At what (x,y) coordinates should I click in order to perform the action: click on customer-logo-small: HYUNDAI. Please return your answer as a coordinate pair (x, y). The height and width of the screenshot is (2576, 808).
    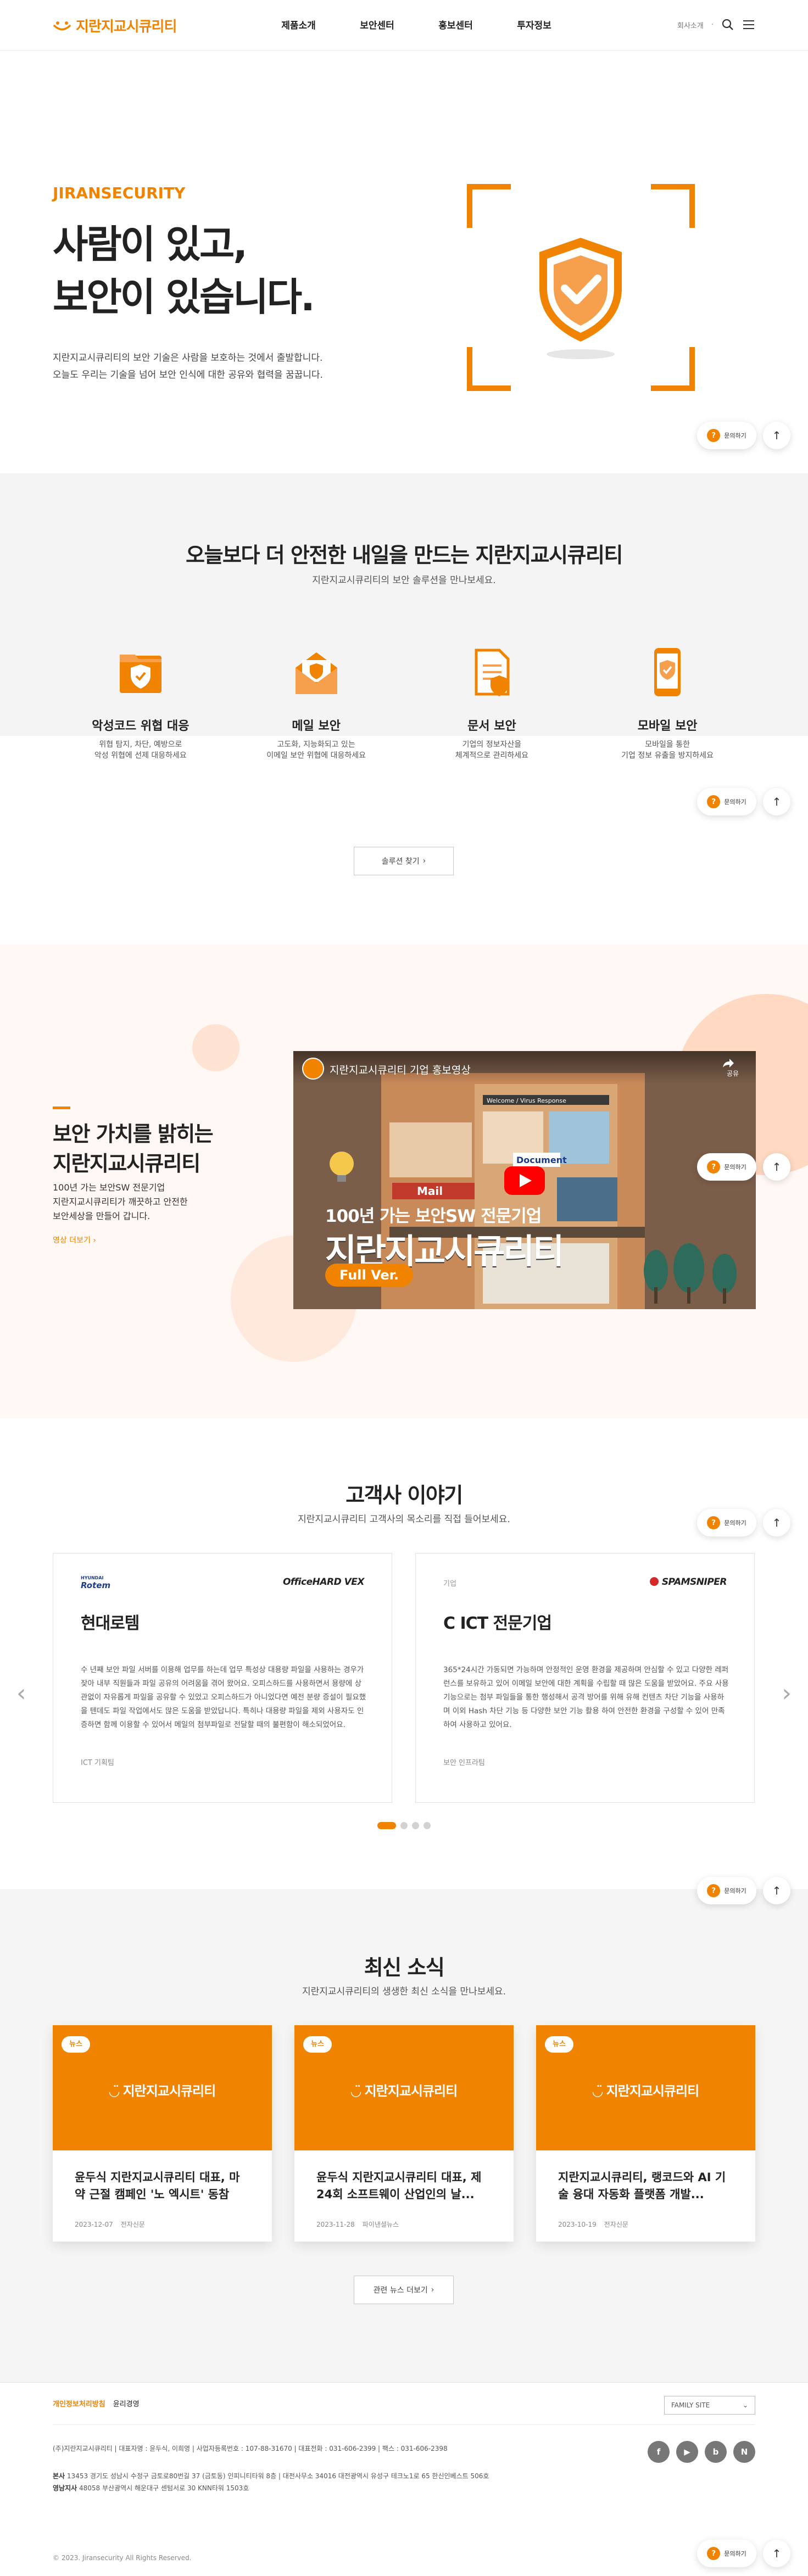
    Looking at the image, I should click on (92, 1578).